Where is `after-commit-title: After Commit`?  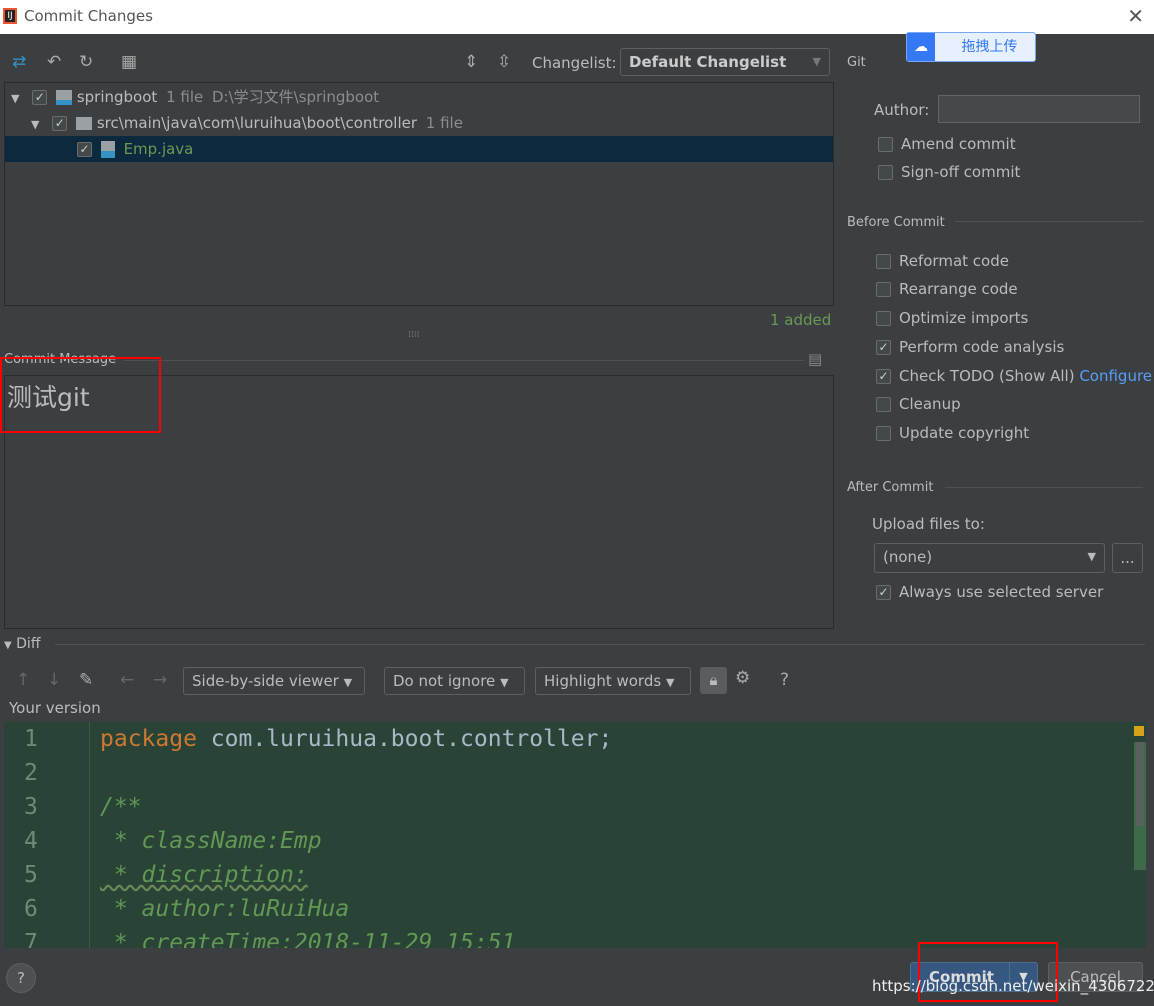 after-commit-title: After Commit is located at coordinates (890, 487).